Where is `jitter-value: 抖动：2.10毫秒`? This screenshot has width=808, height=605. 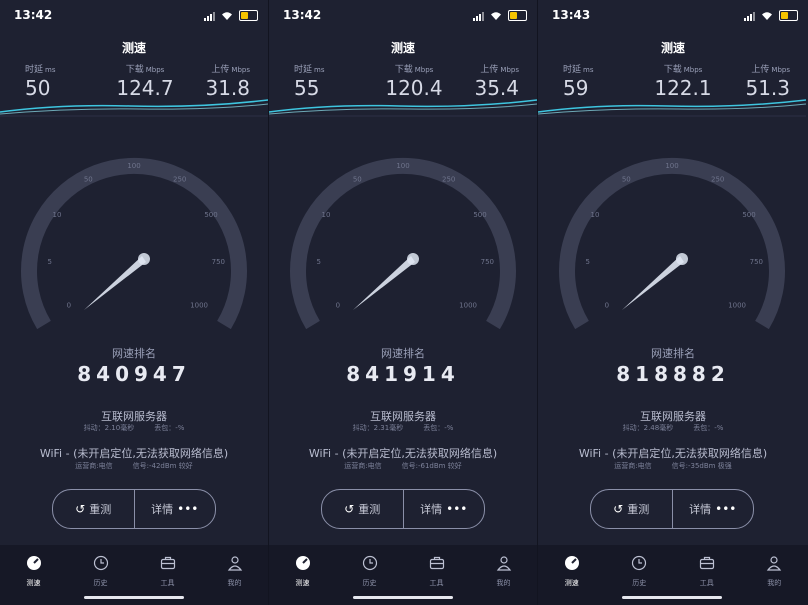 jitter-value: 抖动：2.10毫秒 is located at coordinates (109, 428).